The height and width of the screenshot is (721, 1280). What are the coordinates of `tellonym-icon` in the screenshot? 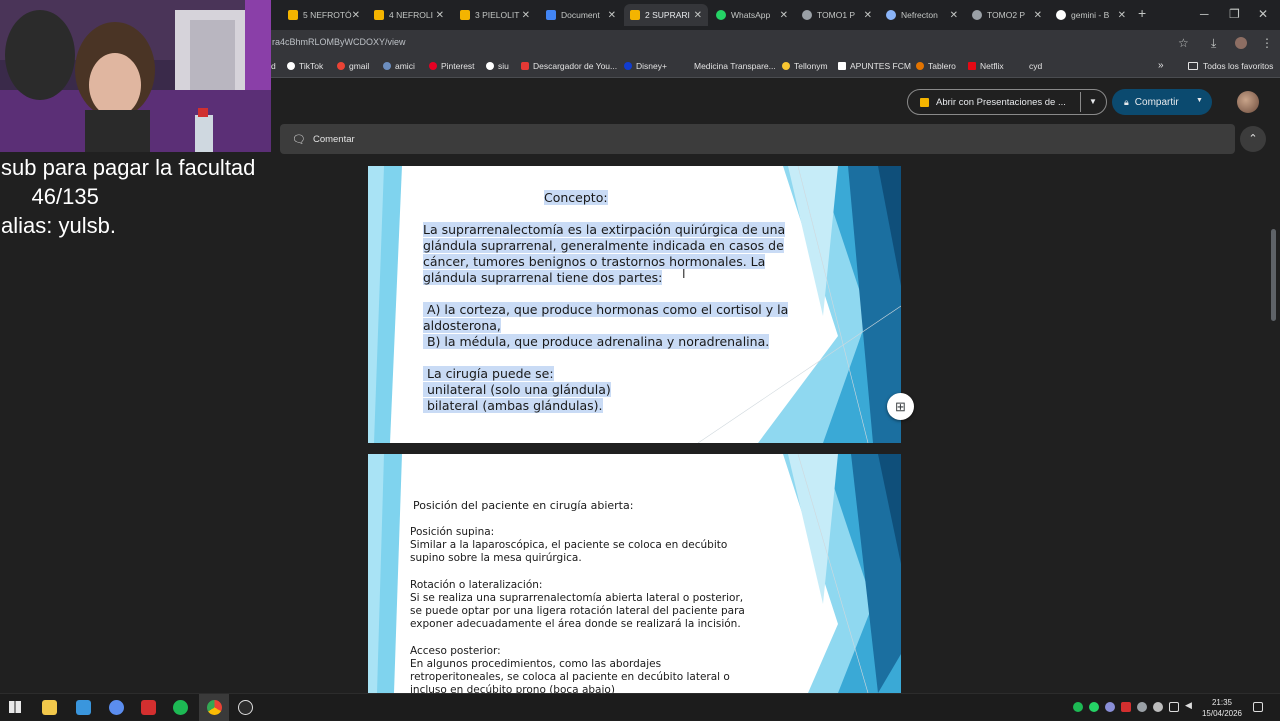 It's located at (786, 66).